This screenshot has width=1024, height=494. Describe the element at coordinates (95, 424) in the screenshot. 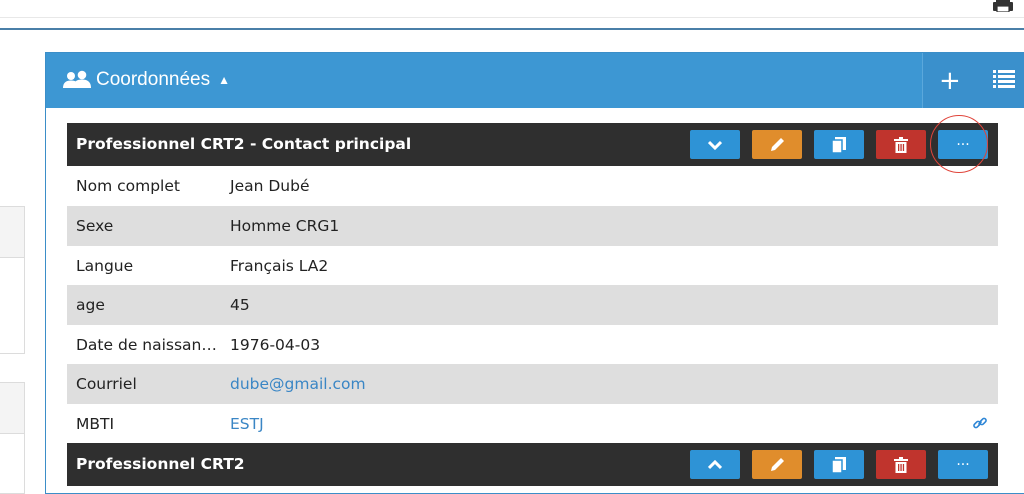

I see `field-label: MBTI` at that location.